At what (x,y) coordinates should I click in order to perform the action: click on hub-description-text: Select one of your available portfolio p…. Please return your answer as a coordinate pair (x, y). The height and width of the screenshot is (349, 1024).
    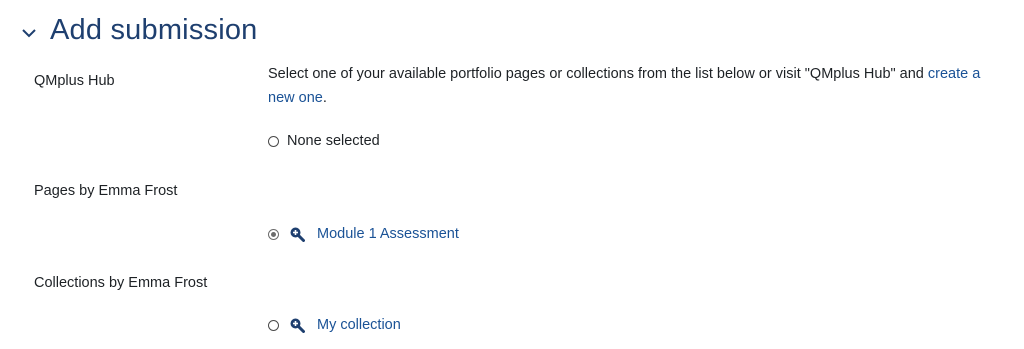
    Looking at the image, I should click on (598, 74).